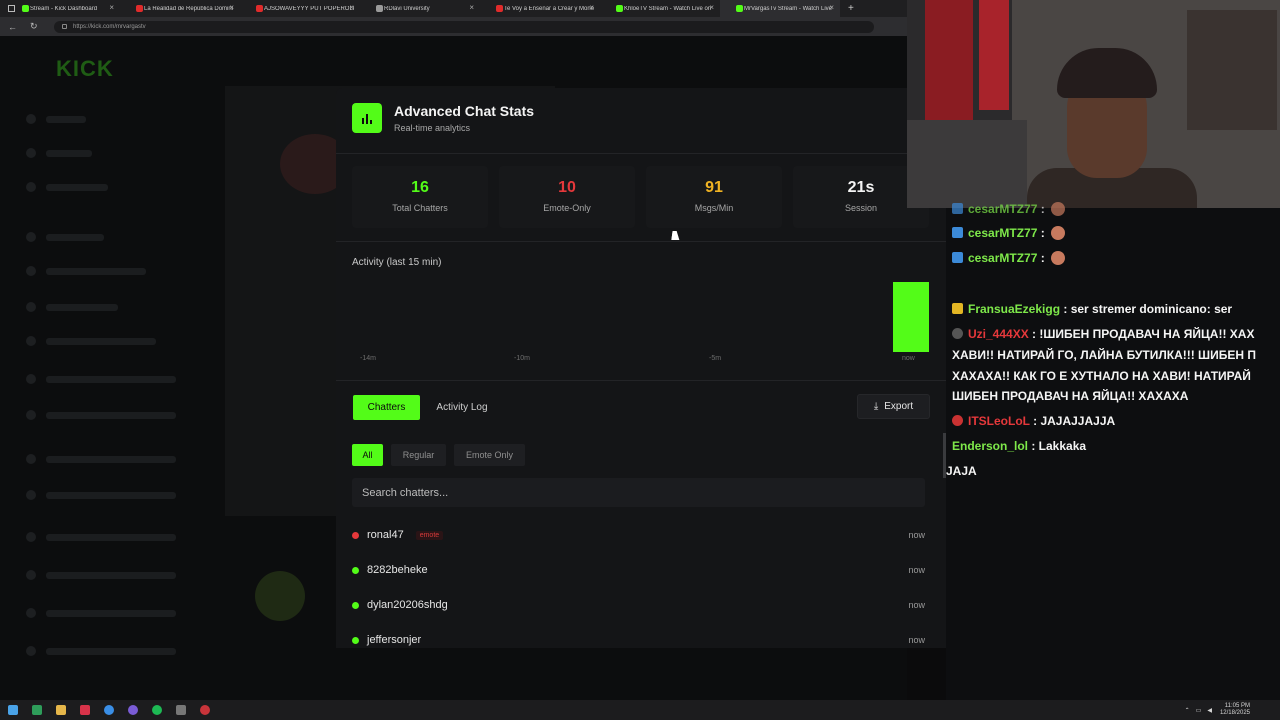 This screenshot has width=1280, height=720. Describe the element at coordinates (60, 8) in the screenshot. I see `browser-tab: Stream - Kick Dashboard ×` at that location.